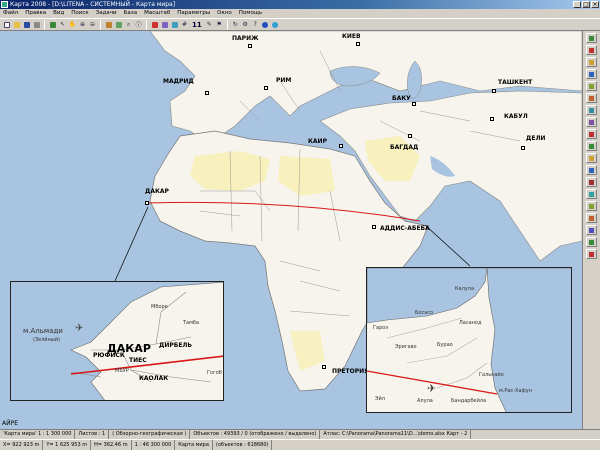 This screenshot has height=450, width=600. What do you see at coordinates (43, 331) in the screenshot?
I see `inset-label-almadi: м.Альмади` at bounding box center [43, 331].